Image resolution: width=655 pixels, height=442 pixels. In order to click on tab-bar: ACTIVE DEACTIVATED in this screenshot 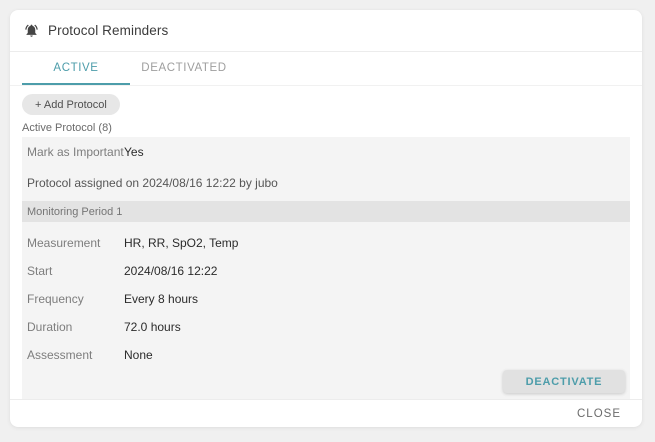, I will do `click(326, 69)`.